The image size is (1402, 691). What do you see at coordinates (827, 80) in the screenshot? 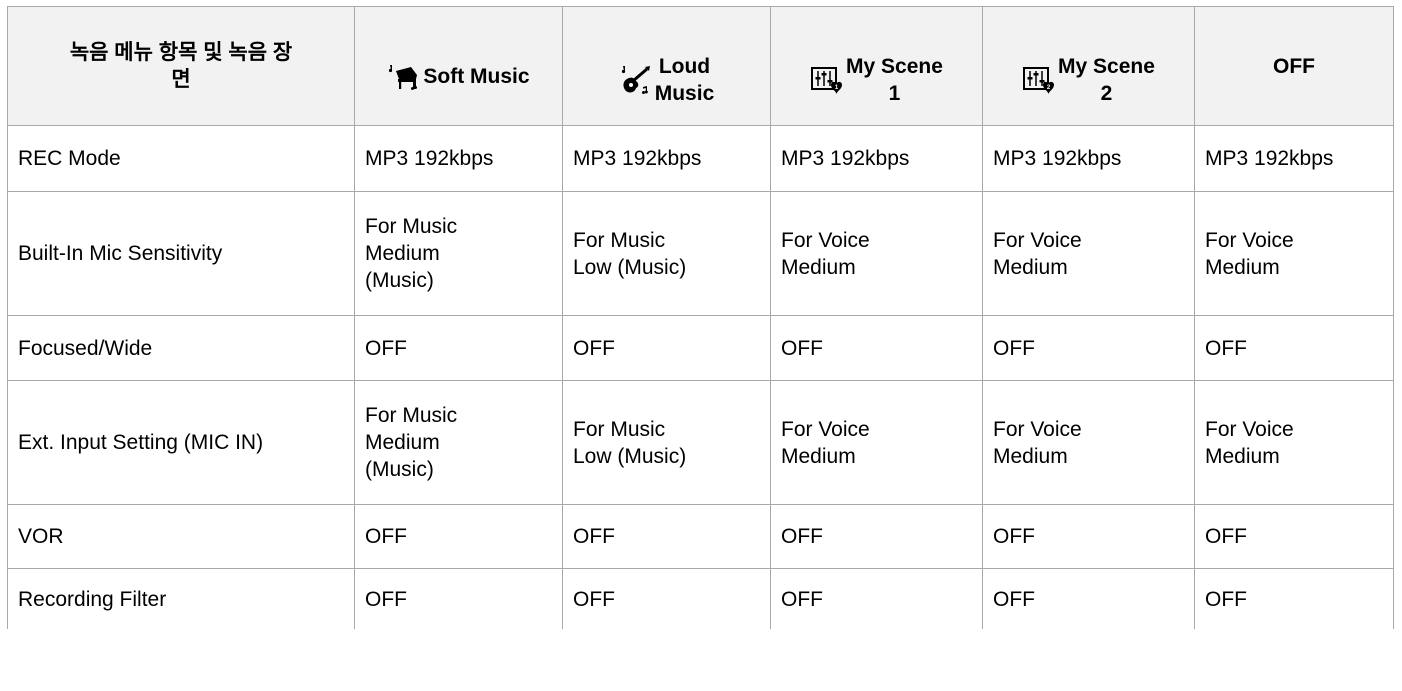
I see `my-scene-1-icon: 1` at bounding box center [827, 80].